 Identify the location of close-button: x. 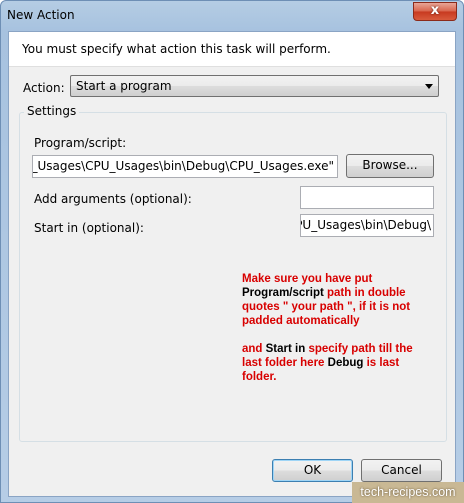
(435, 11).